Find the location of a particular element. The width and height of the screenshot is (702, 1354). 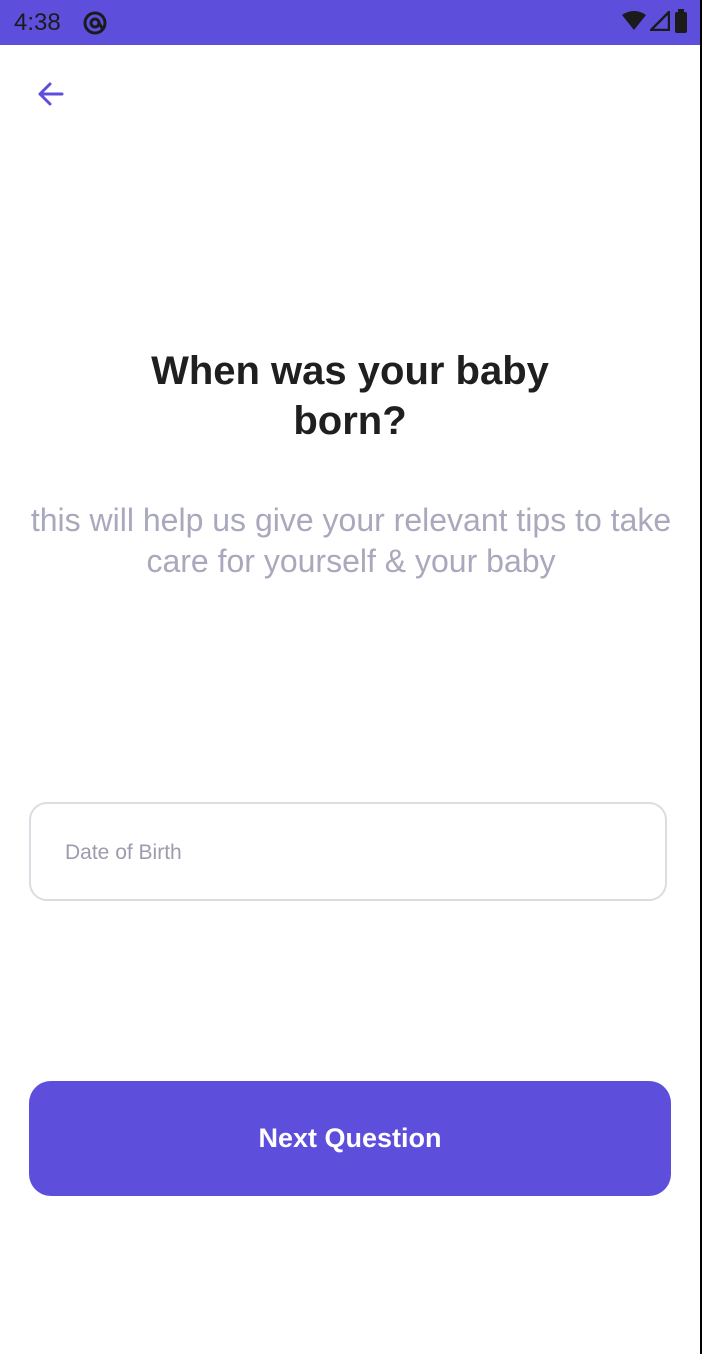

cellular-signal-icon is located at coordinates (659, 22).